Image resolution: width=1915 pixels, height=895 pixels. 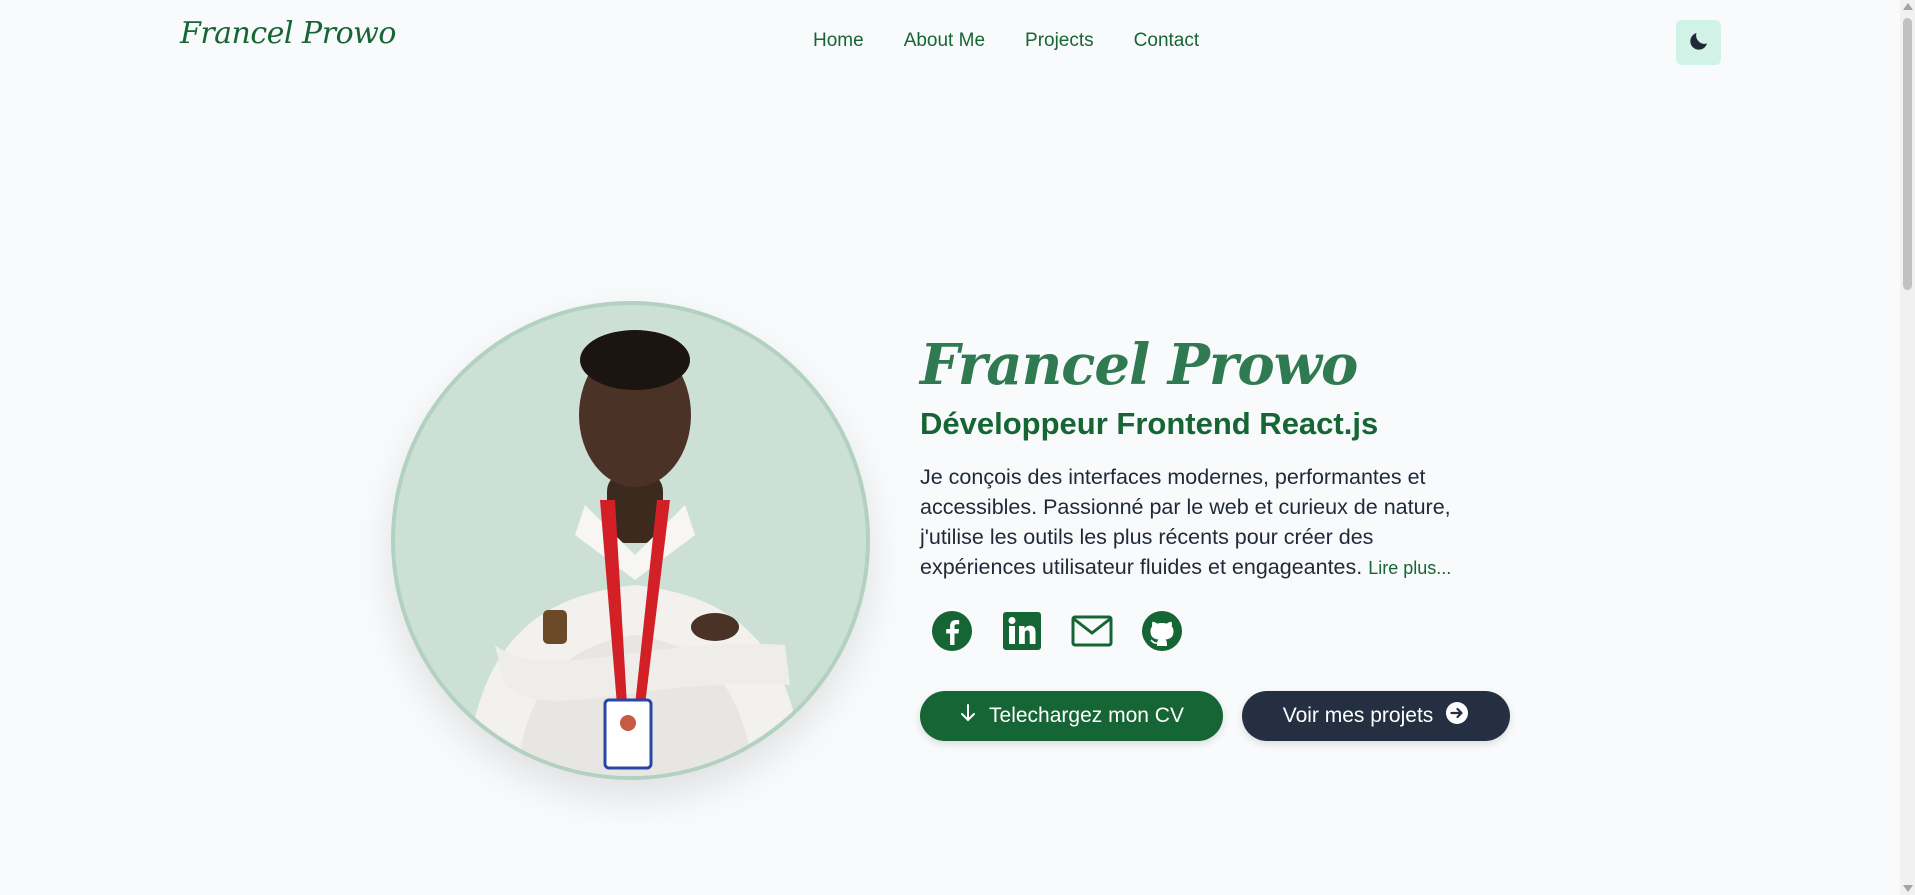 What do you see at coordinates (1457, 716) in the screenshot?
I see `arrow-right-circle-icon` at bounding box center [1457, 716].